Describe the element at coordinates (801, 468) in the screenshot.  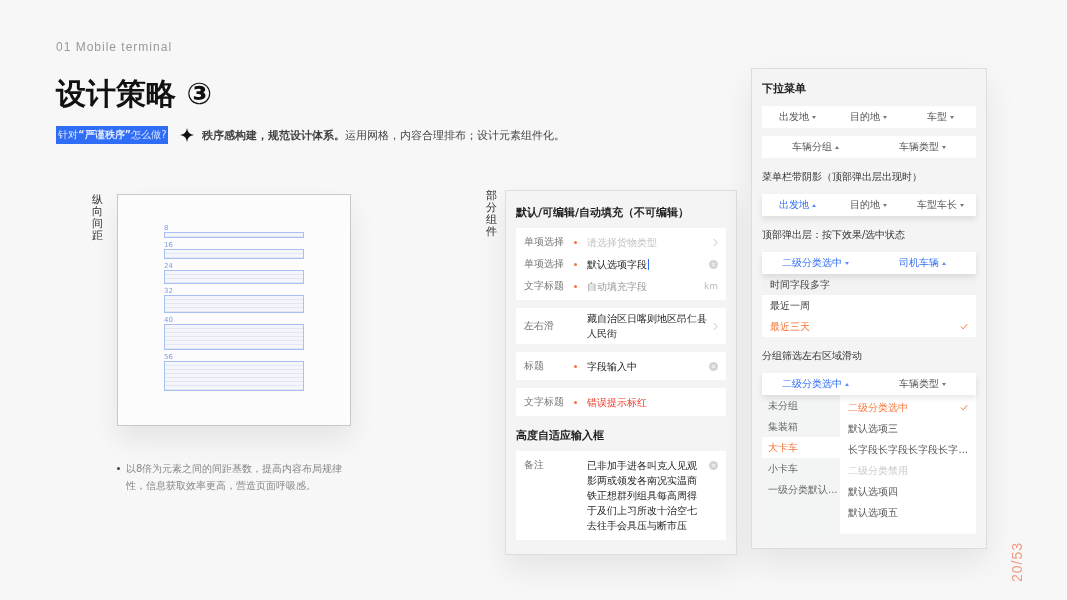
I see `category-item: 小卡车` at that location.